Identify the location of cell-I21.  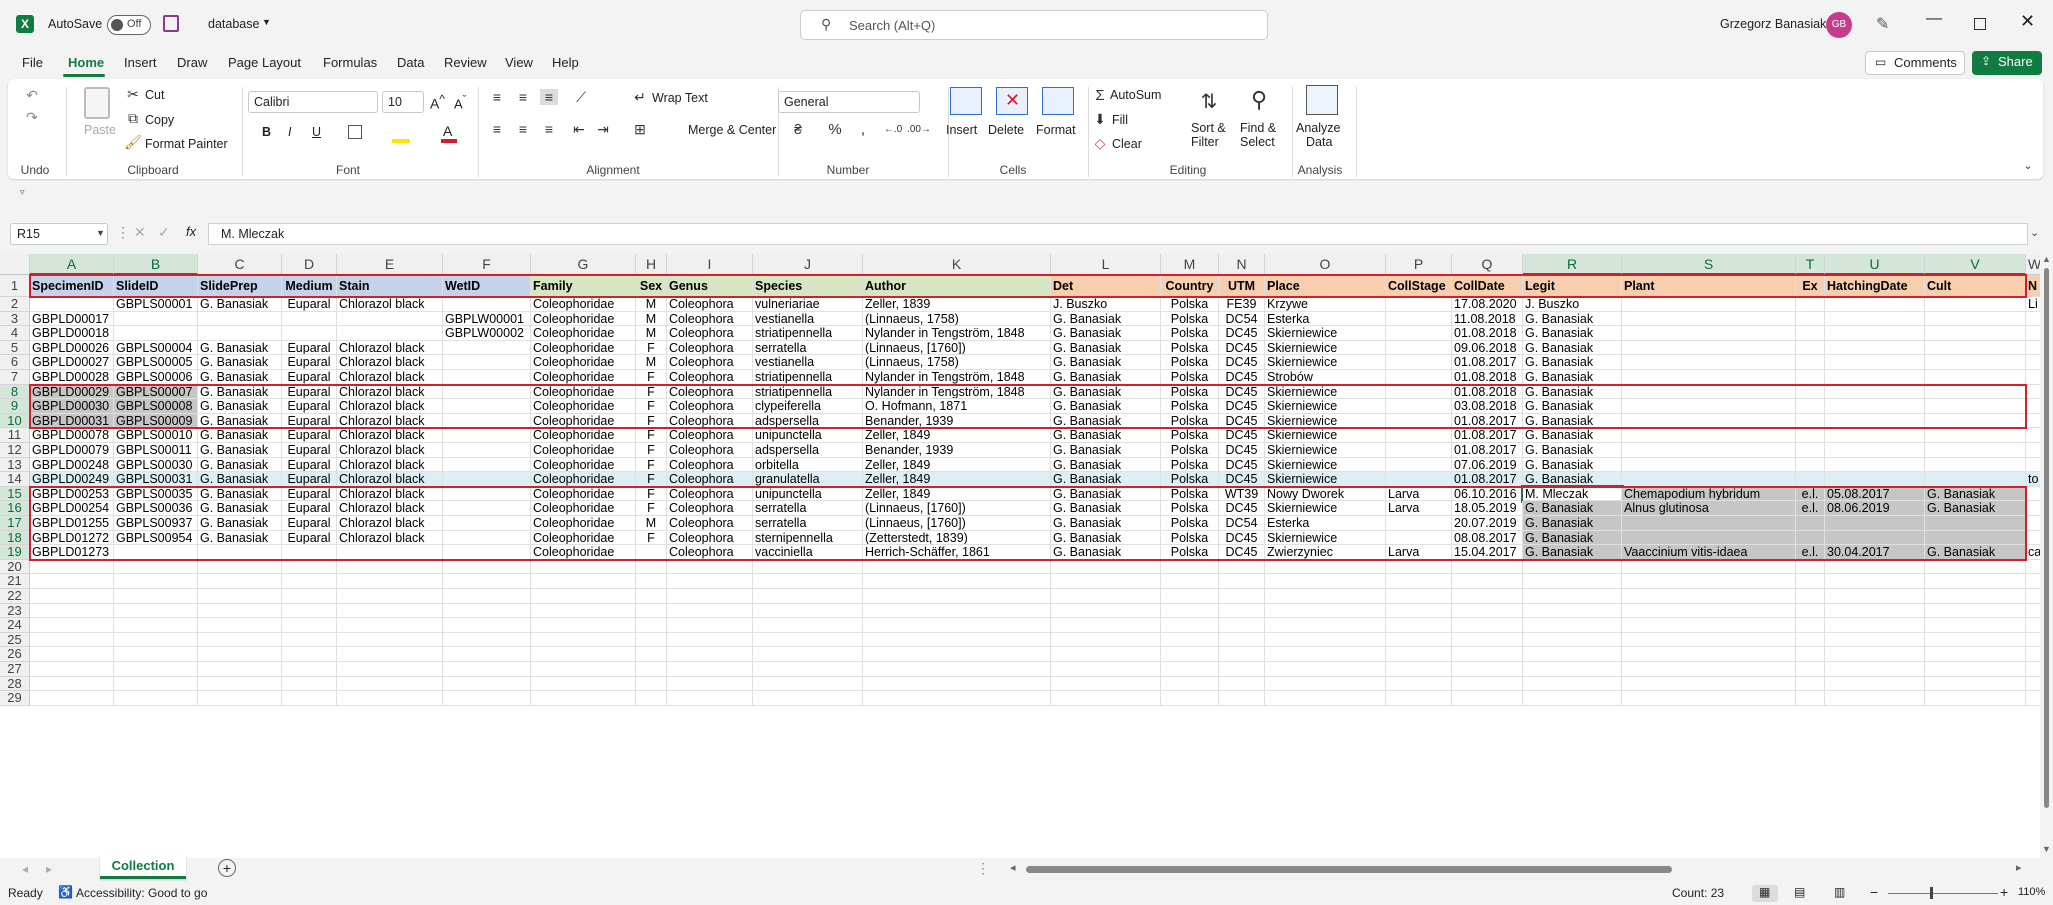
(710, 581).